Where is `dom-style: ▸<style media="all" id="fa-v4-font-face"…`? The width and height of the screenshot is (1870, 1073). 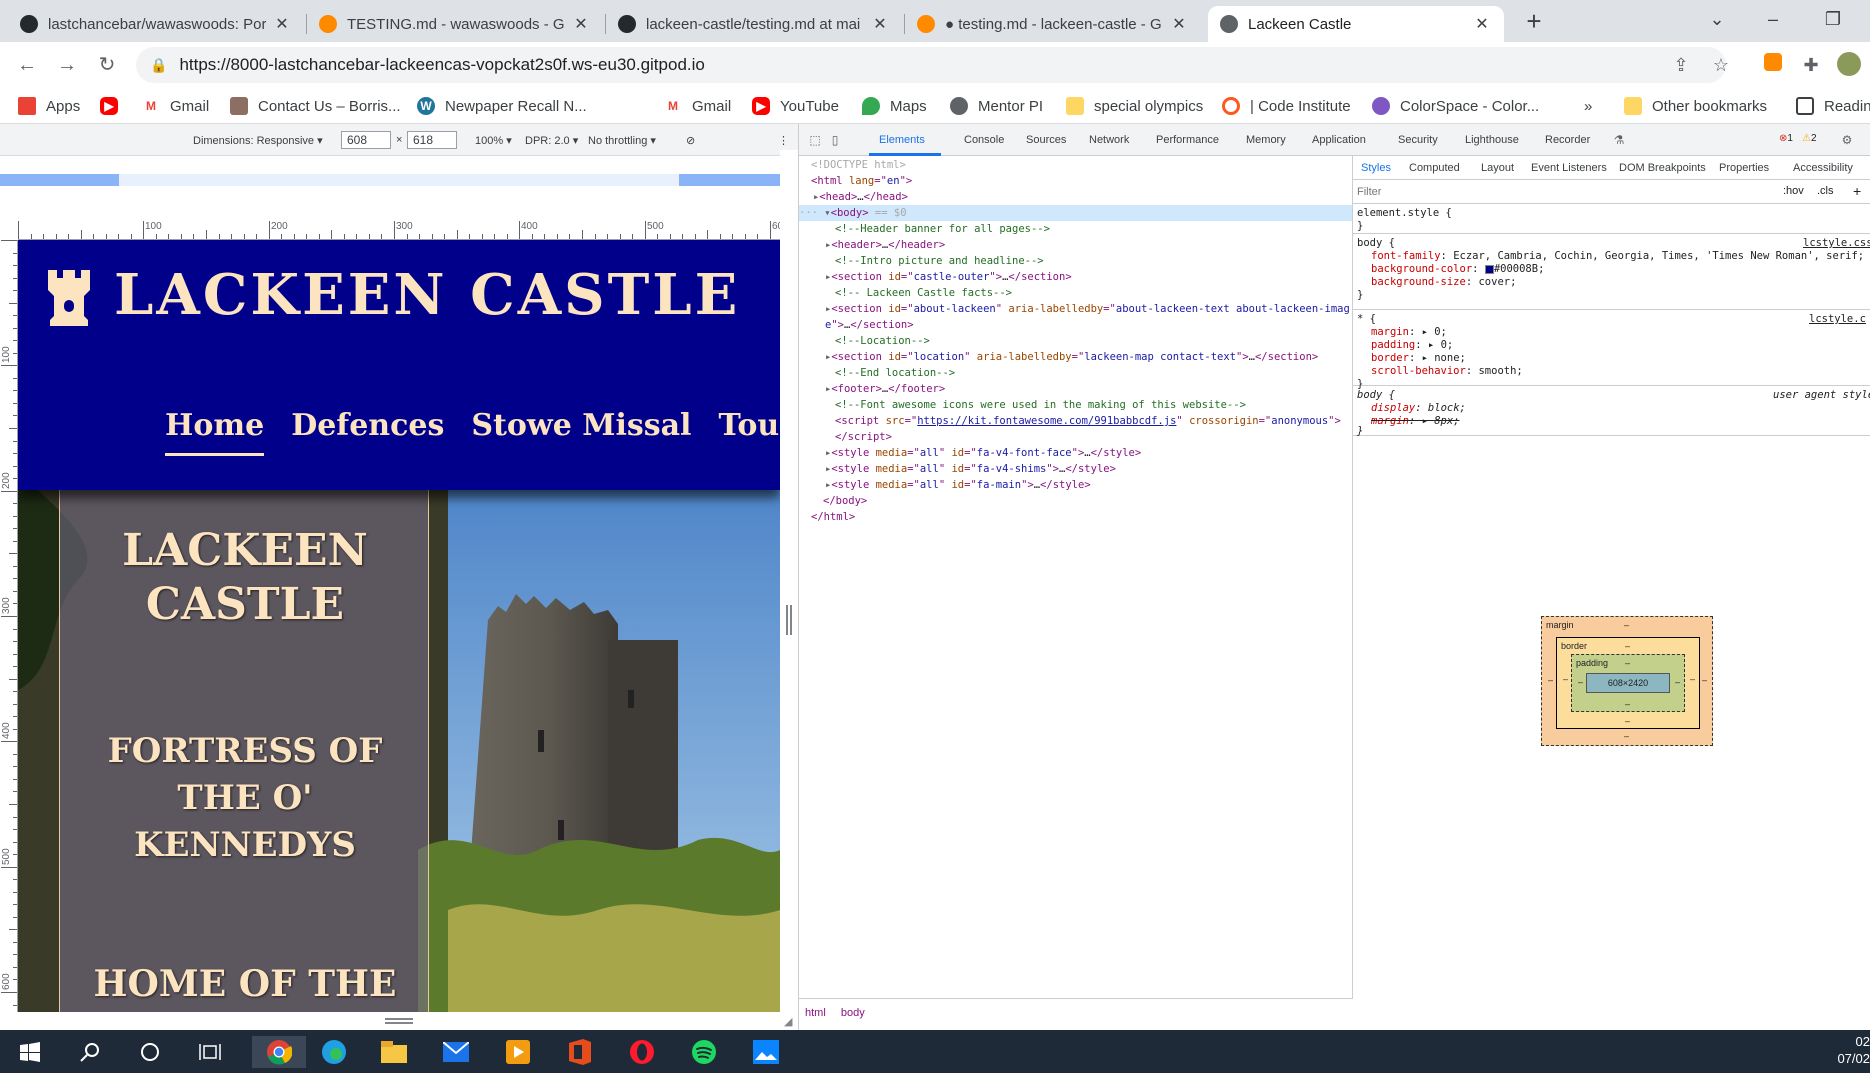
dom-style: ▸<style media="all" id="fa-v4-font-face"… is located at coordinates (983, 453).